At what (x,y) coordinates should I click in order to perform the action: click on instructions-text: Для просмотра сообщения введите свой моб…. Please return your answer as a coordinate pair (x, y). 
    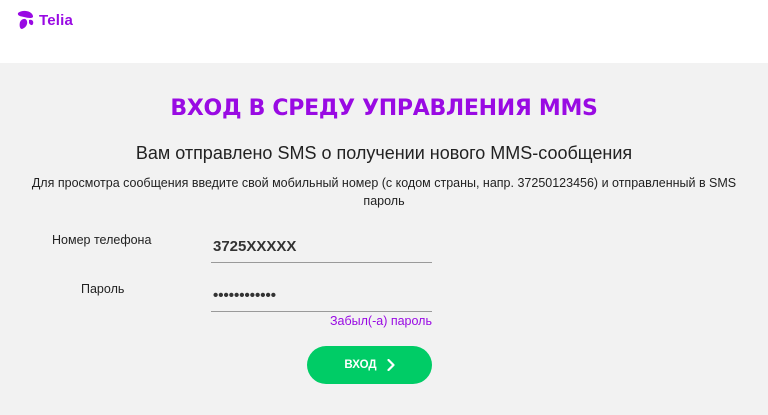
    Looking at the image, I should click on (384, 192).